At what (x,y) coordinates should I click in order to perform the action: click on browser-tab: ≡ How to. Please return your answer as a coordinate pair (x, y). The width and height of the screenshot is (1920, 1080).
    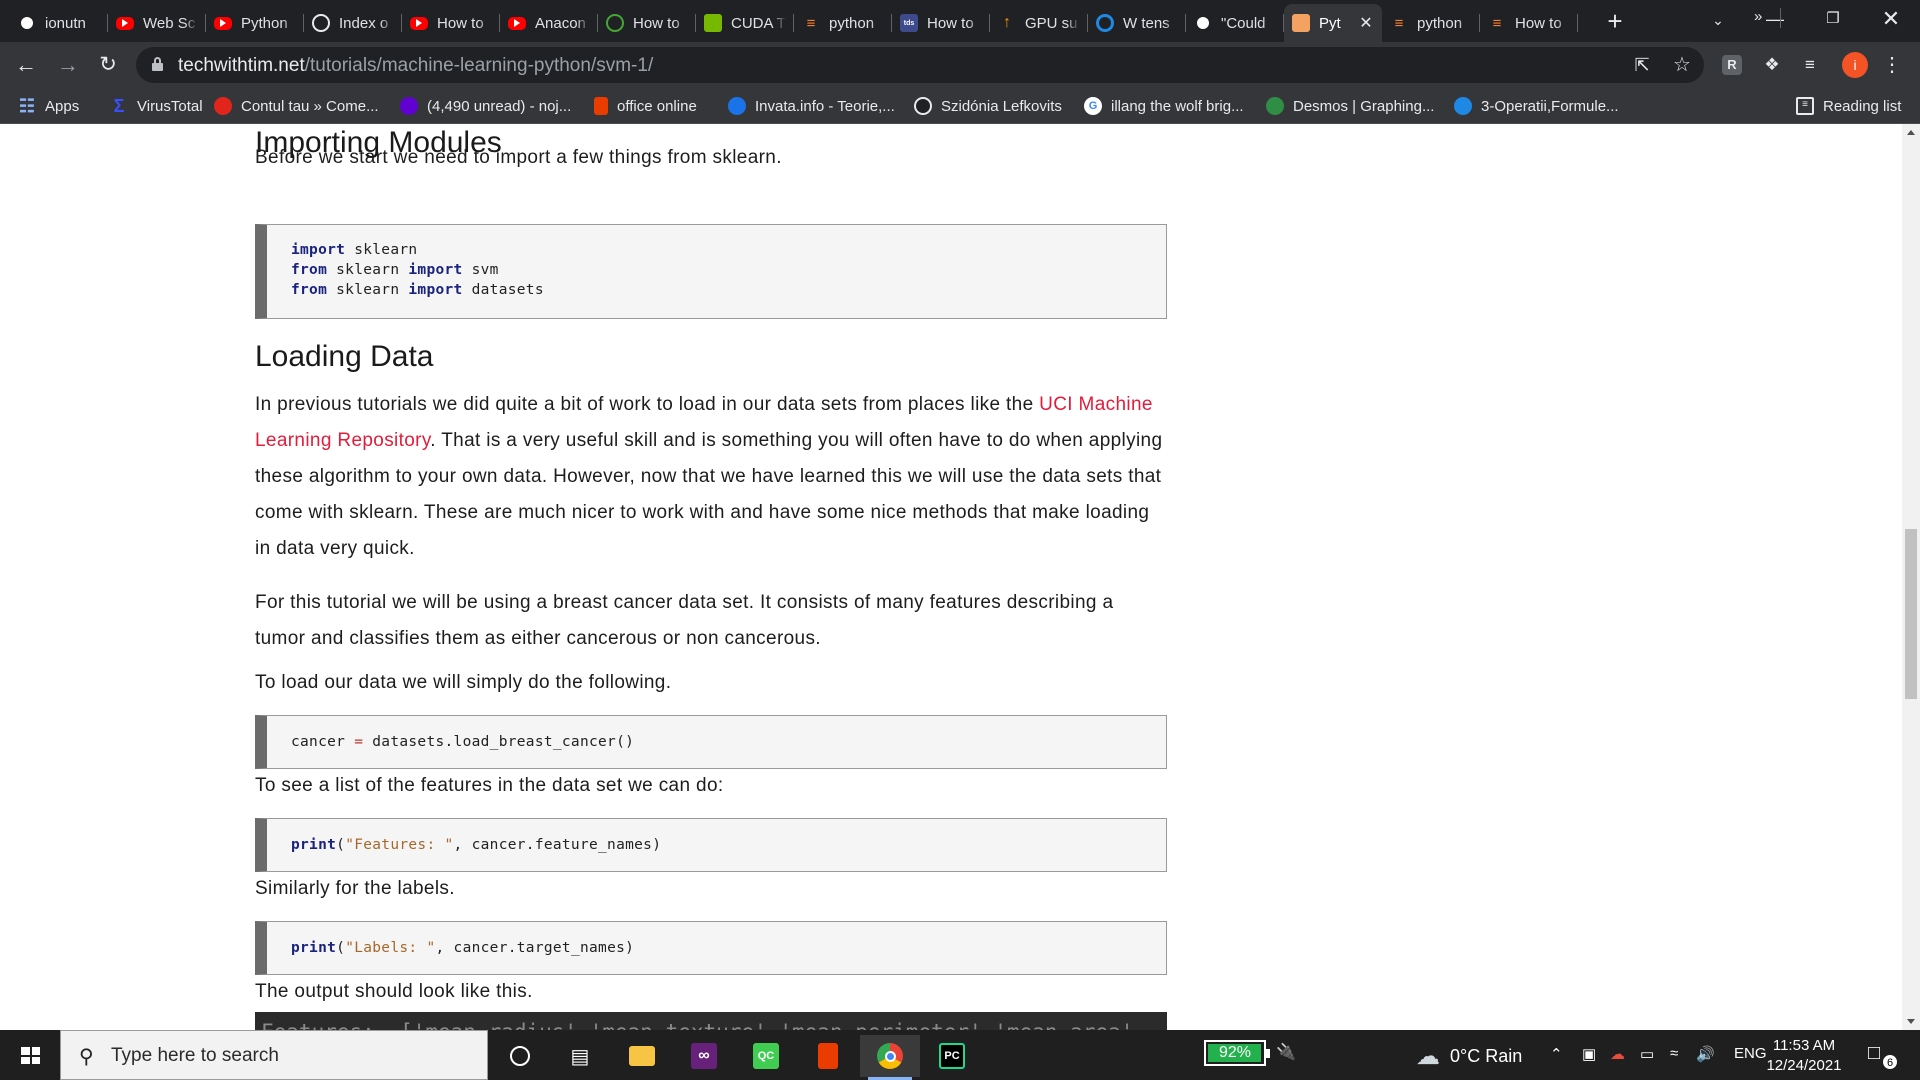
    Looking at the image, I should click on (1529, 23).